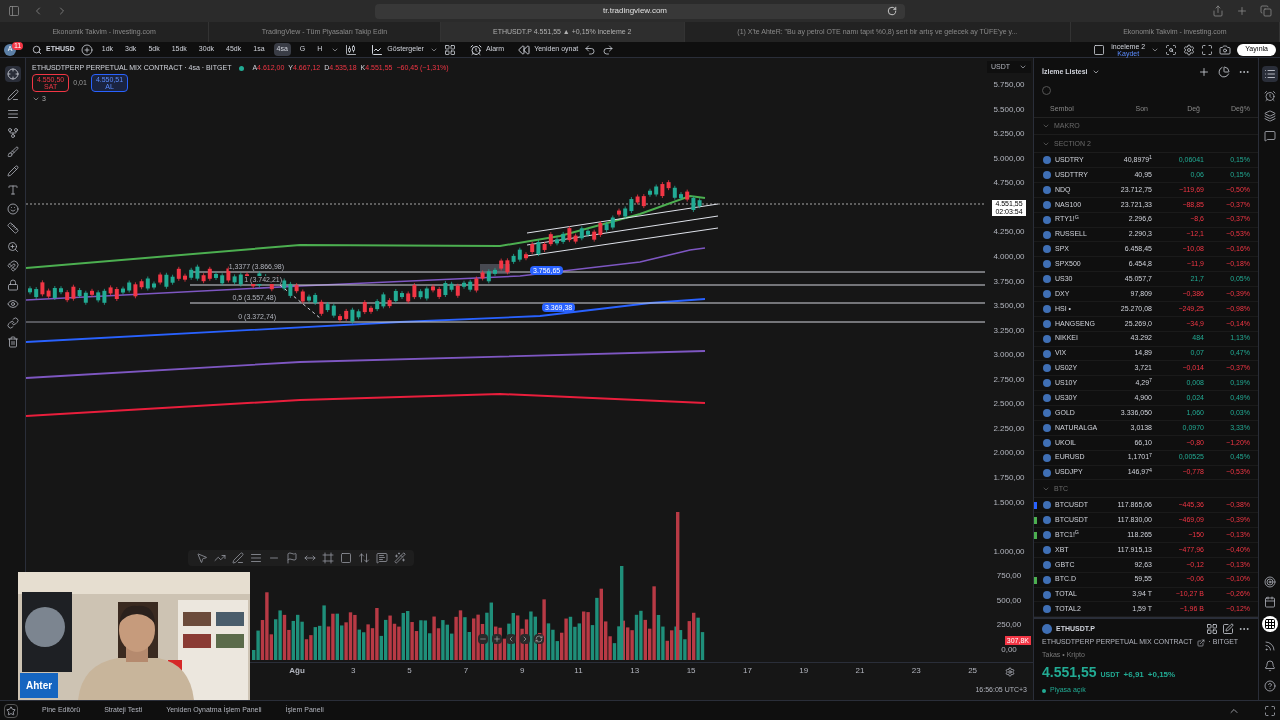 Image resolution: width=1280 pixels, height=720 pixels. What do you see at coordinates (1270, 710) in the screenshot?
I see `maximize-icon` at bounding box center [1270, 710].